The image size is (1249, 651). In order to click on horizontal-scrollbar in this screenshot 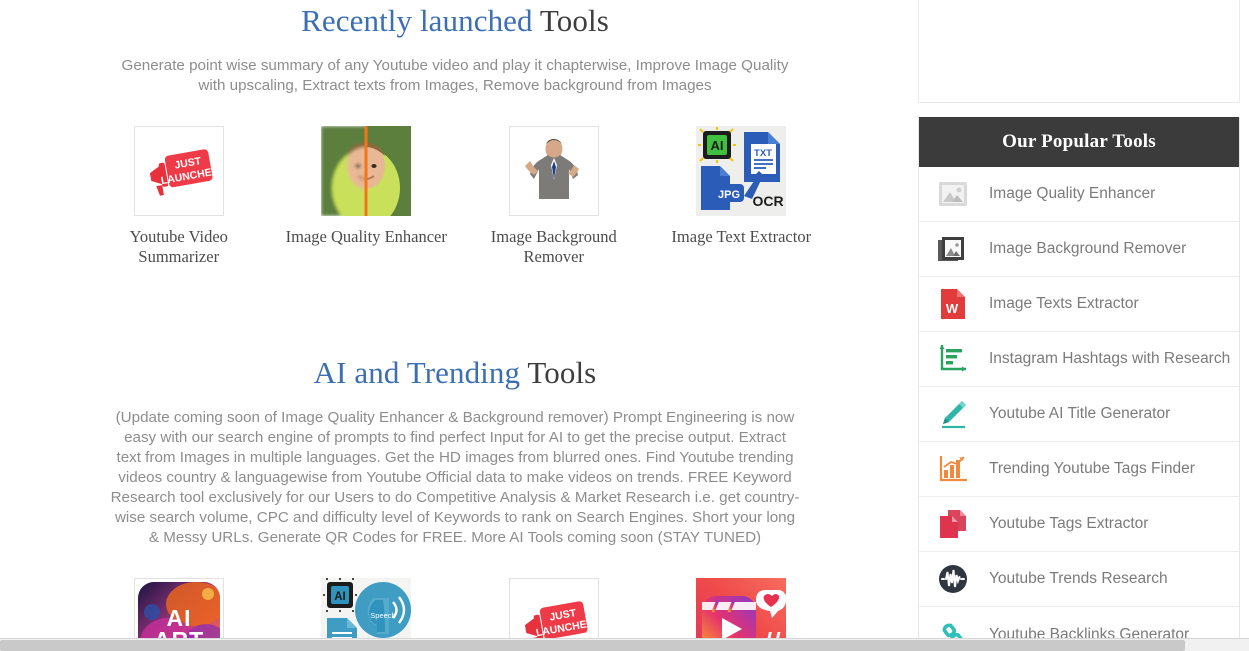, I will do `click(624, 644)`.